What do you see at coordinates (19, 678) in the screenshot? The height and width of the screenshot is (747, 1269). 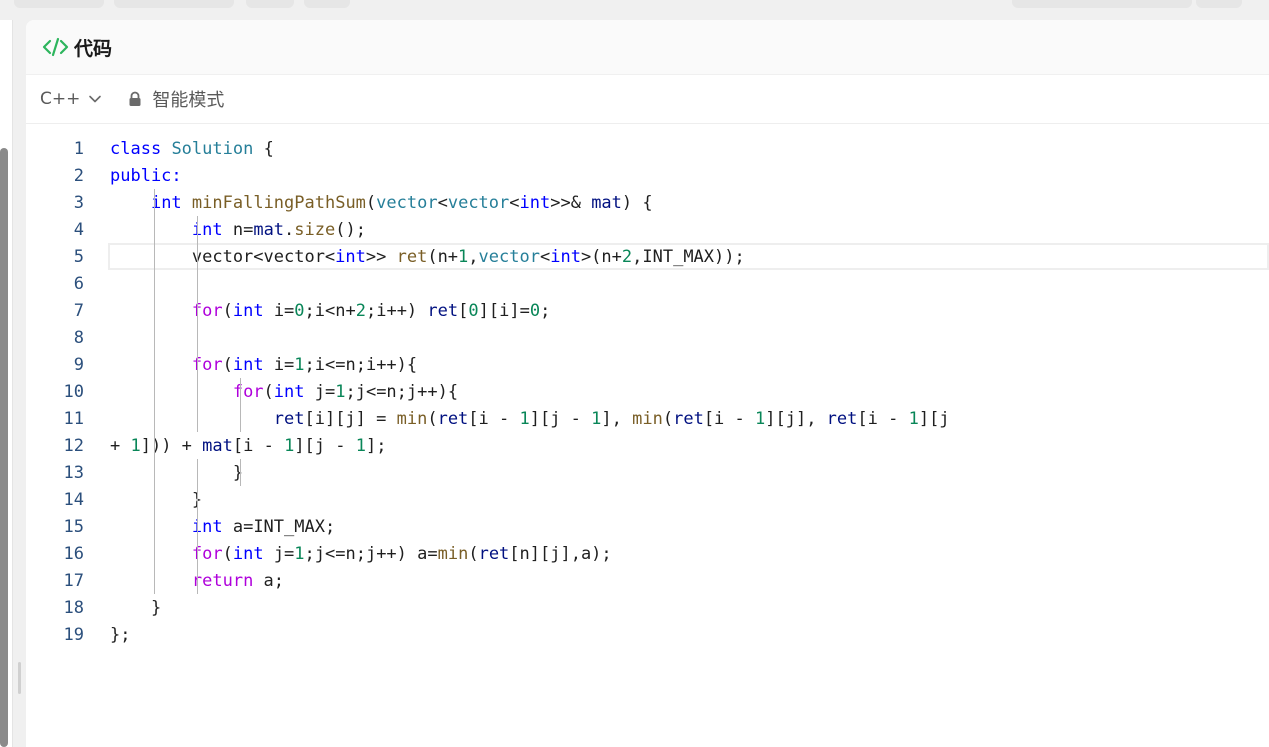 I see `resize-handle` at bounding box center [19, 678].